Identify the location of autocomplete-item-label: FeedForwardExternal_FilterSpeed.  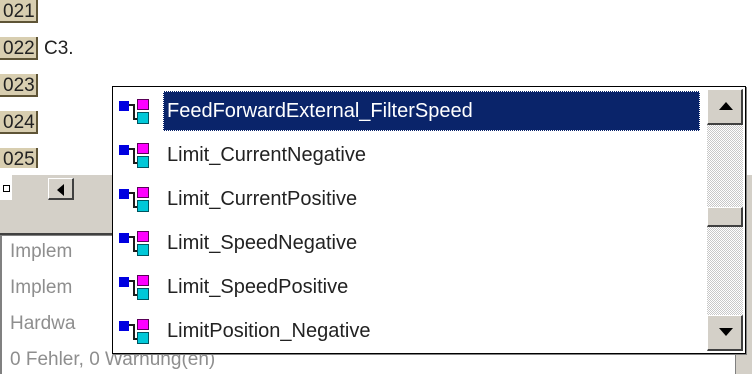
(431, 111).